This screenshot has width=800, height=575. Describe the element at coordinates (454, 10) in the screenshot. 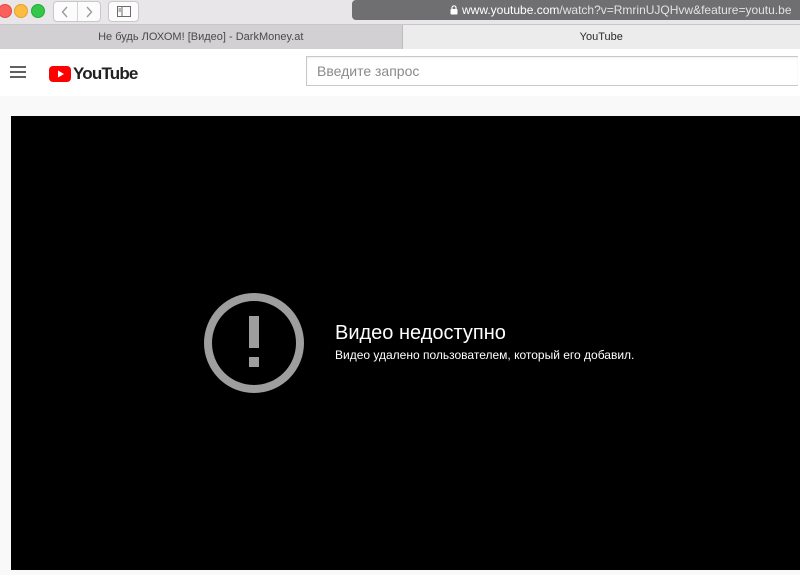

I see `lock-icon` at that location.